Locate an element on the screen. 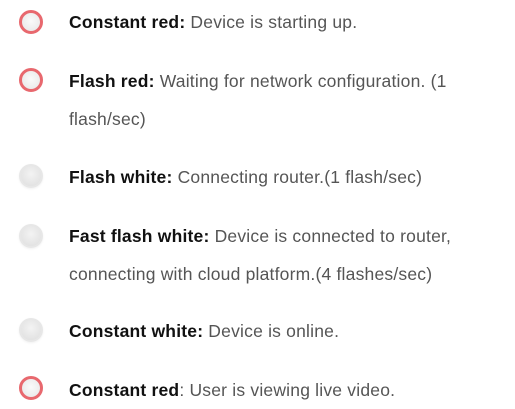  status-label: Flash red: is located at coordinates (112, 81).